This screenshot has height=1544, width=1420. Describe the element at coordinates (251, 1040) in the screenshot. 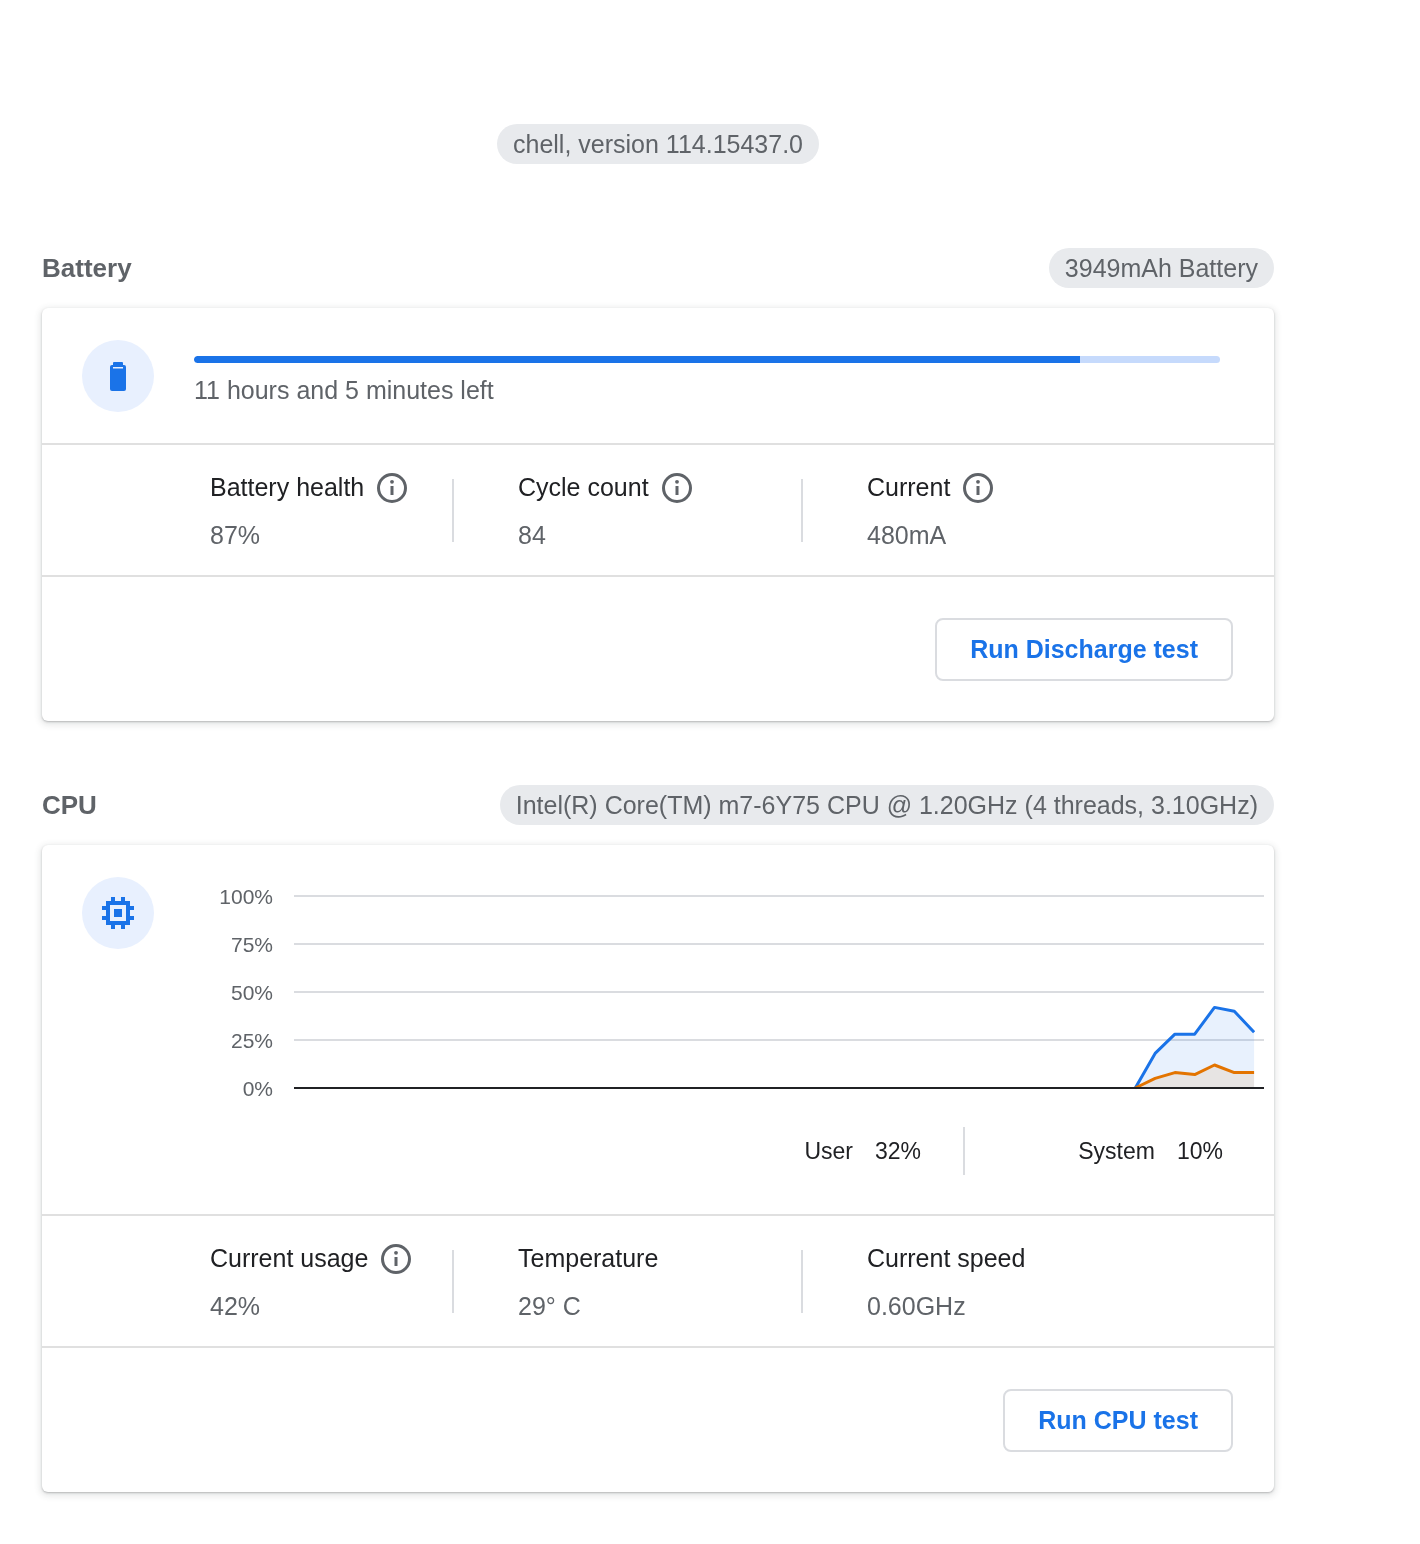

I see `axis-tick-label: 25%` at that location.